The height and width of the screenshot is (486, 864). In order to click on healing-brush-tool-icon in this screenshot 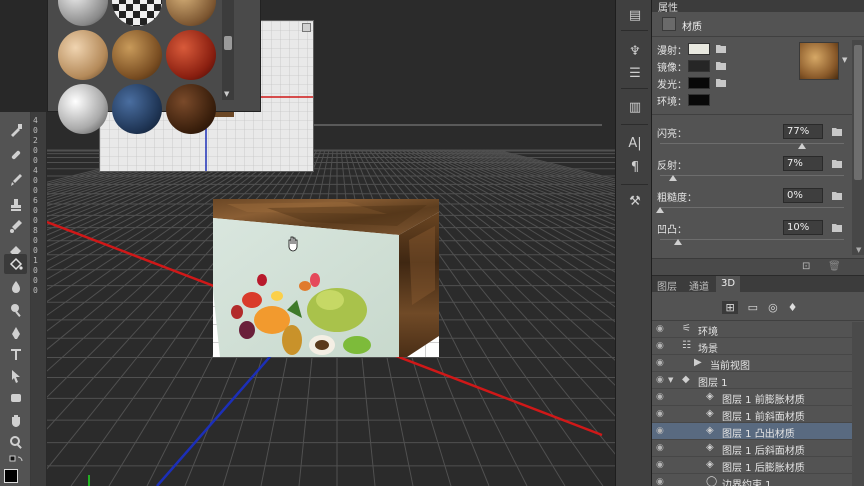, I will do `click(15, 155)`.